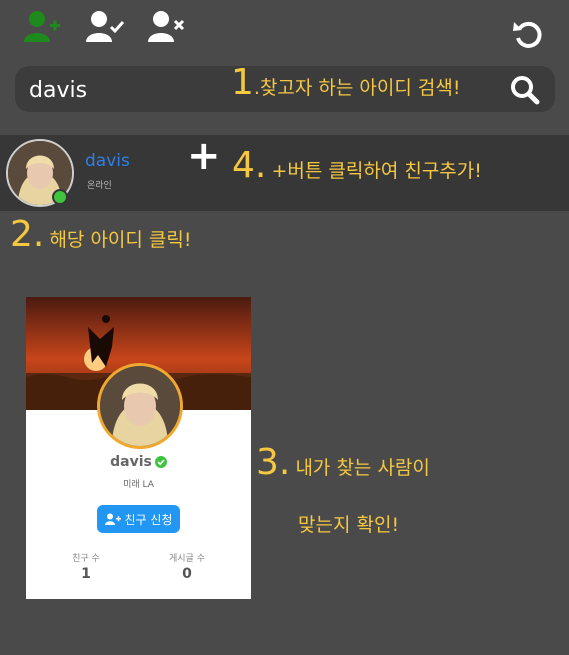  I want to click on user-x-icon, so click(166, 26).